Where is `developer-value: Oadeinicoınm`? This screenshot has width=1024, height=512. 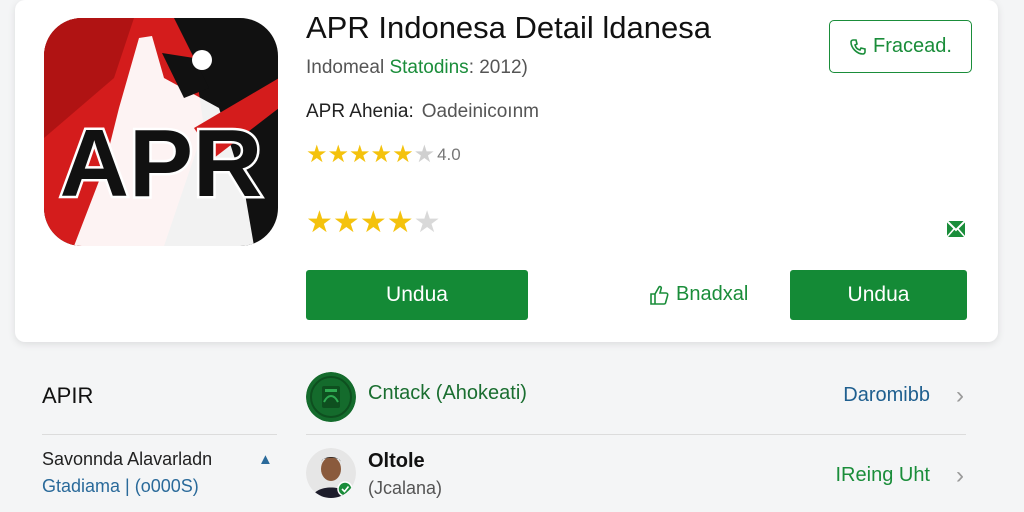 developer-value: Oadeinicoınm is located at coordinates (480, 111).